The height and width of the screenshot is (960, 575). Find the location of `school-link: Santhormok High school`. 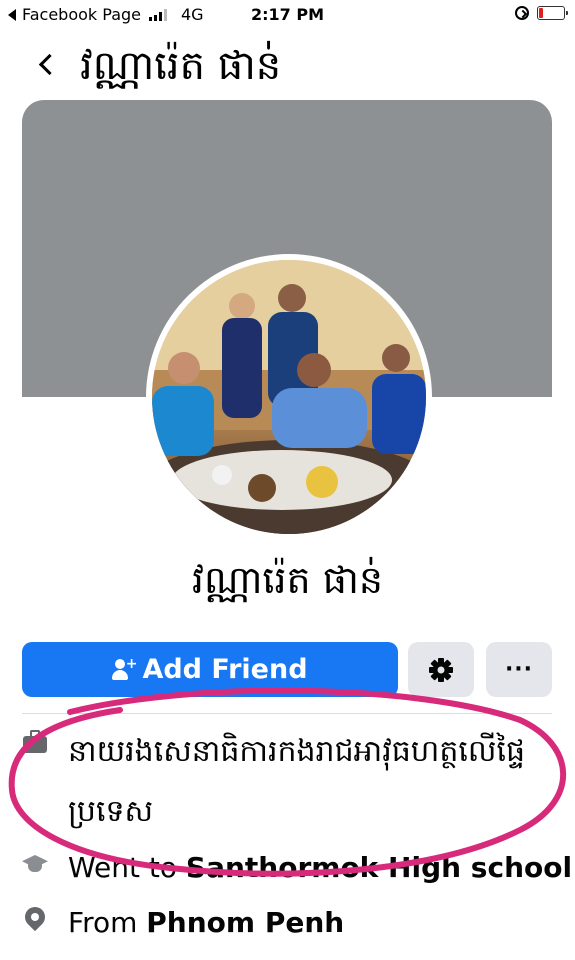

school-link: Santhormok High school is located at coordinates (379, 867).